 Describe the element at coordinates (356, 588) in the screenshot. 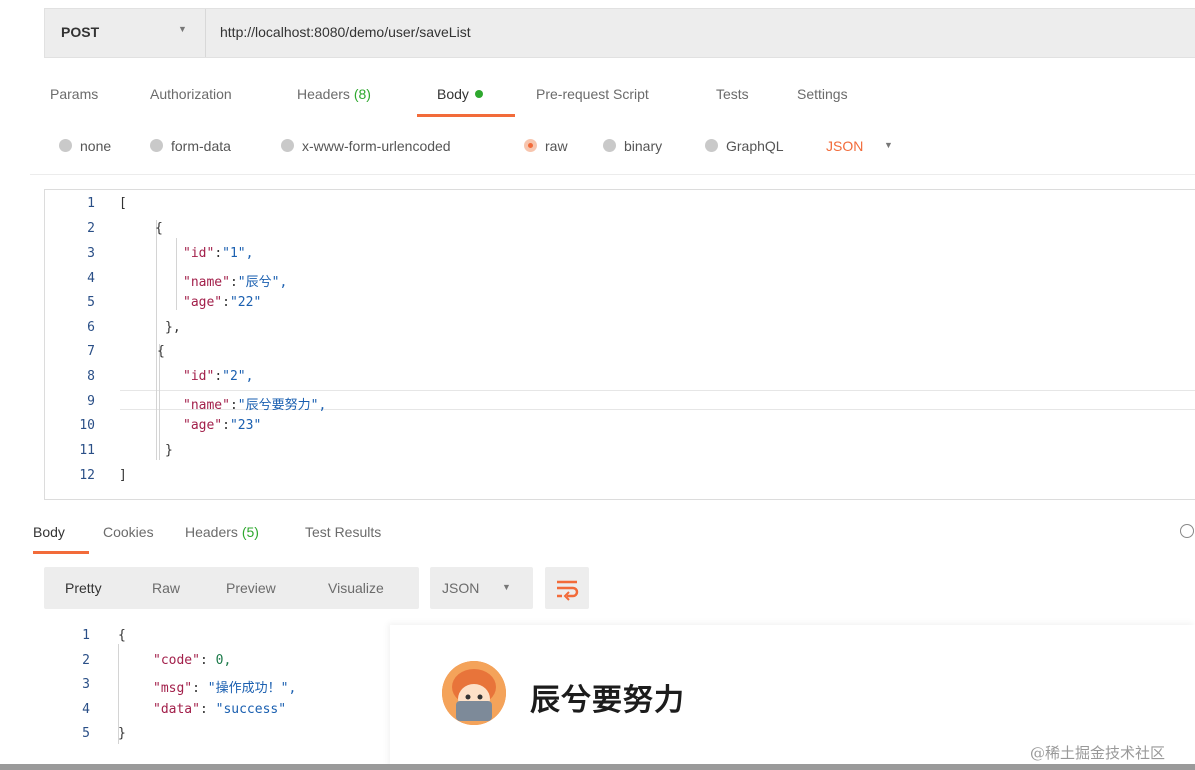

I see `view-visualize: Visualize` at that location.